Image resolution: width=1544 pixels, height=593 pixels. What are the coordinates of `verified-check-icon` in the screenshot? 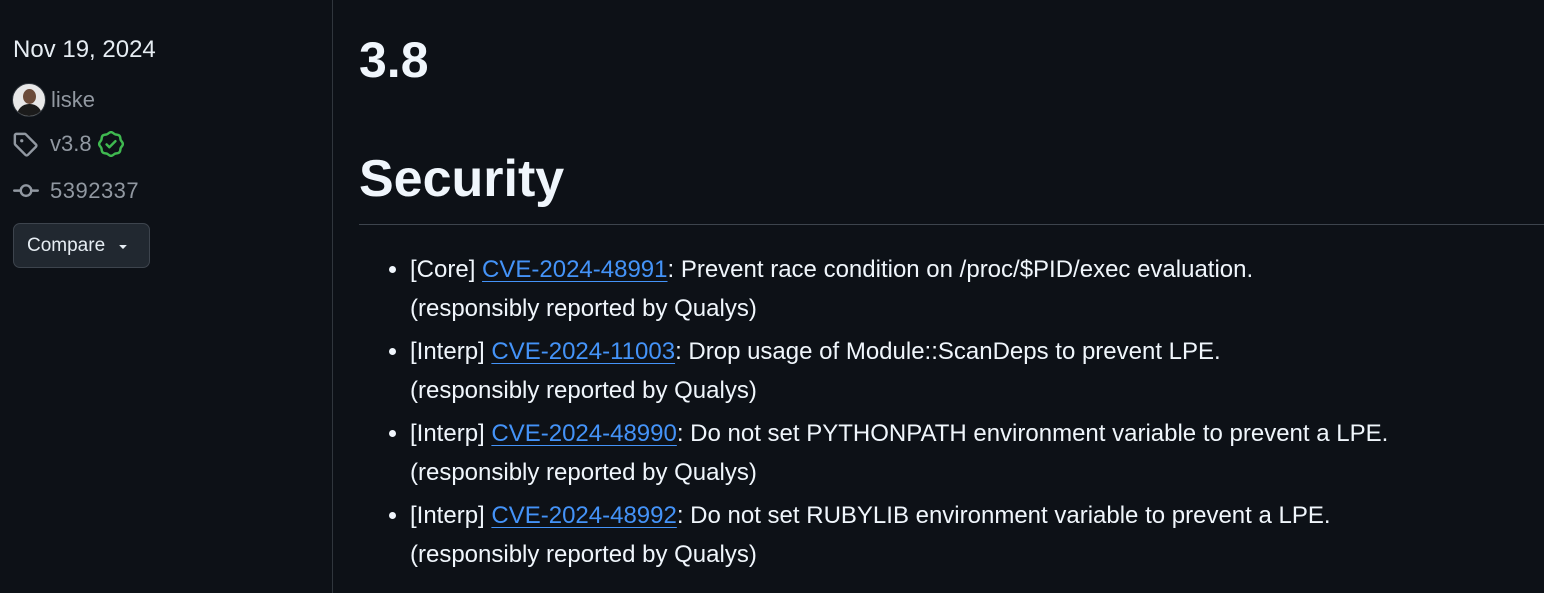 It's located at (110, 144).